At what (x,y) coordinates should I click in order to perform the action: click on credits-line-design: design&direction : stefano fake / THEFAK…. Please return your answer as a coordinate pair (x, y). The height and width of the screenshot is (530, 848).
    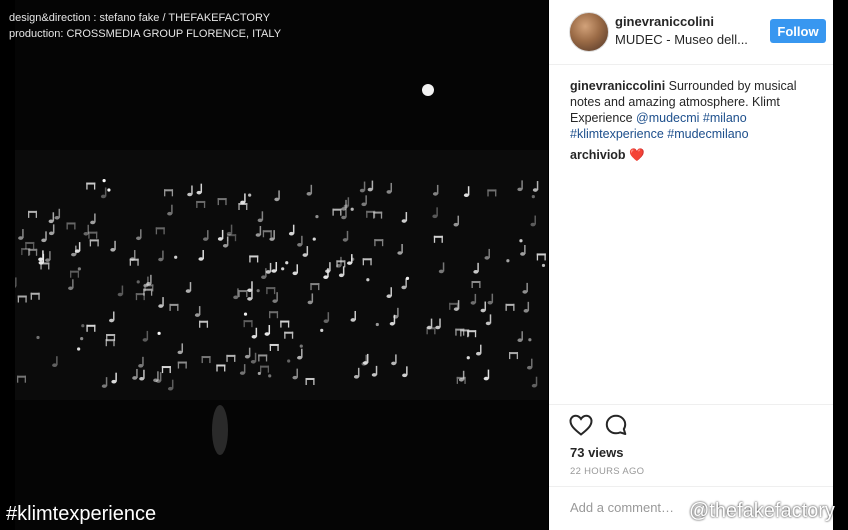
    Looking at the image, I should click on (140, 18).